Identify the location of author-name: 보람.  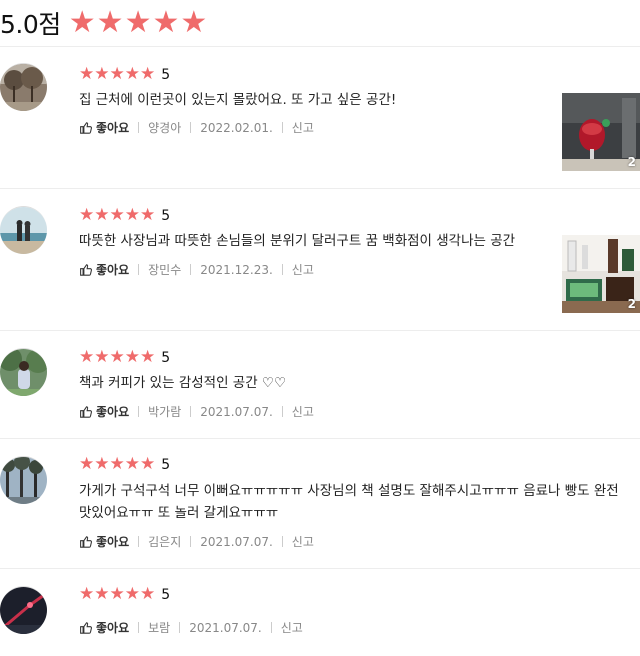
(159, 627).